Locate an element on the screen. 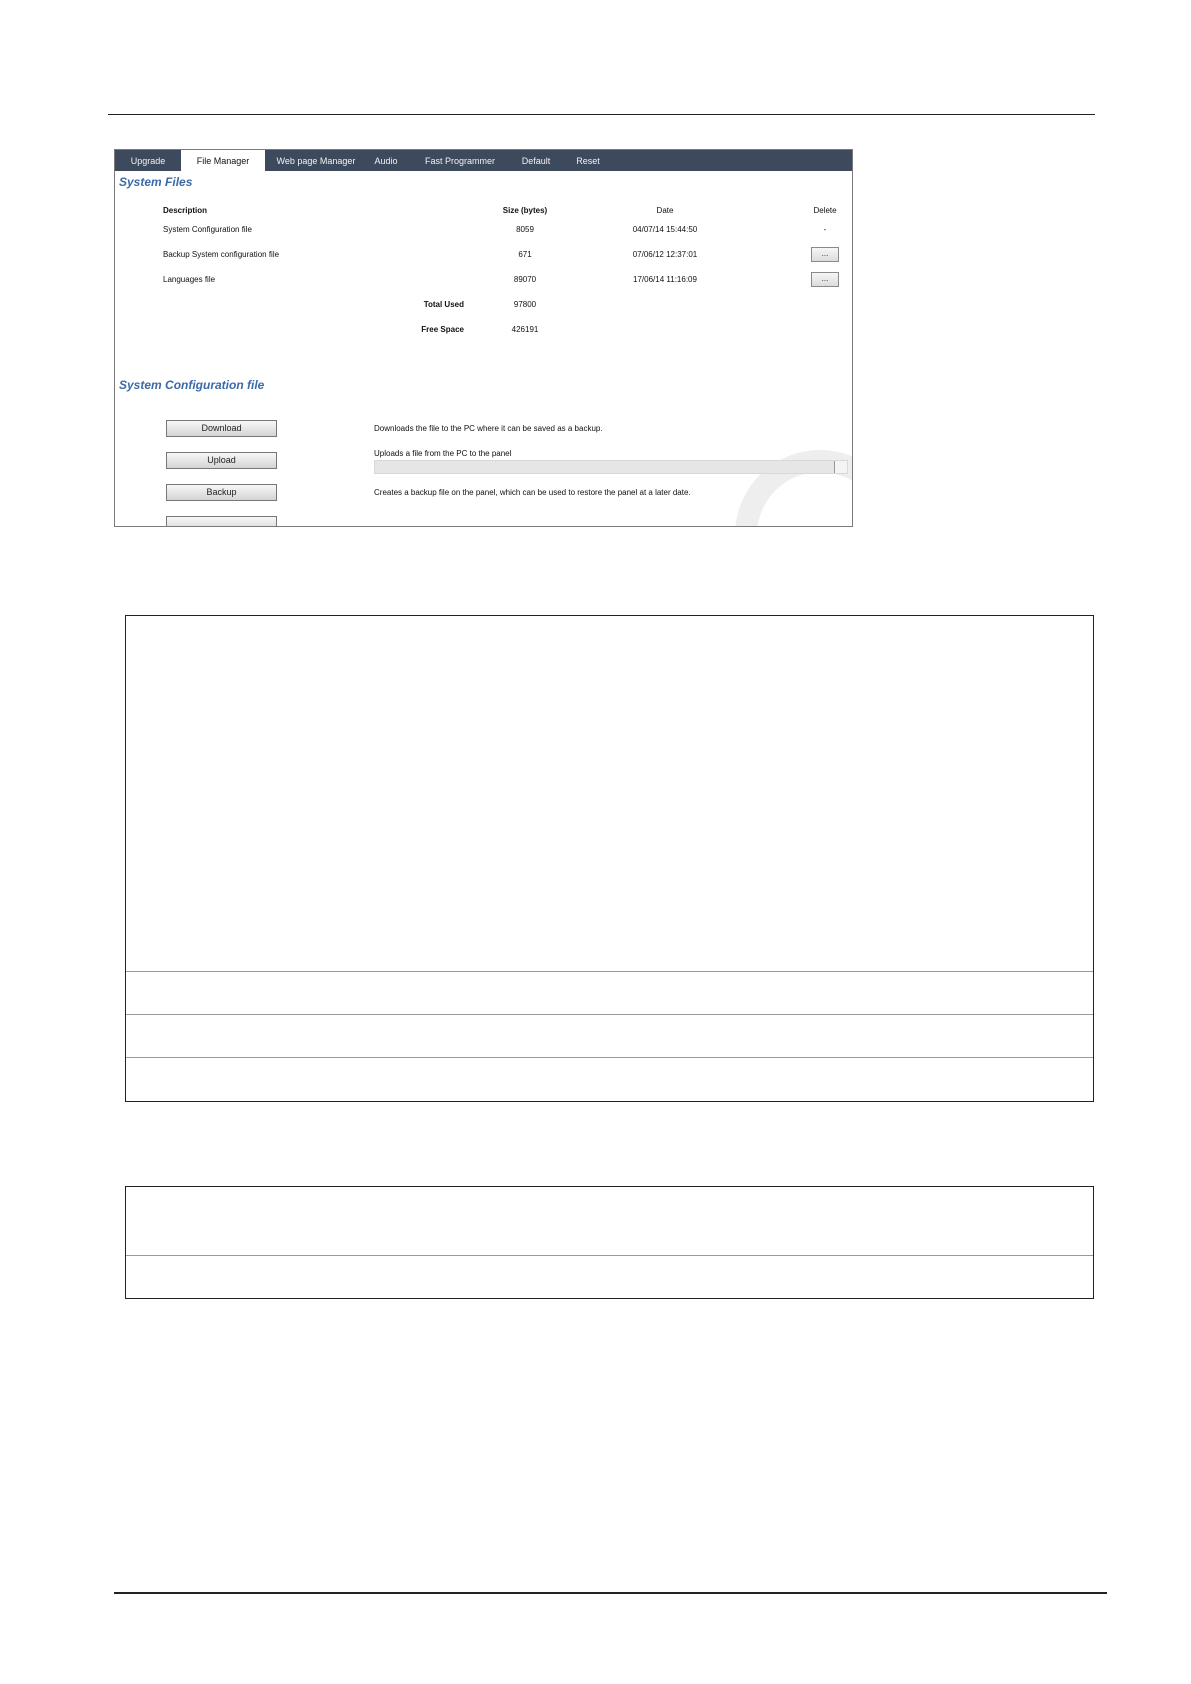 This screenshot has height=1684, width=1191. file-row-size: 89070 is located at coordinates (525, 279).